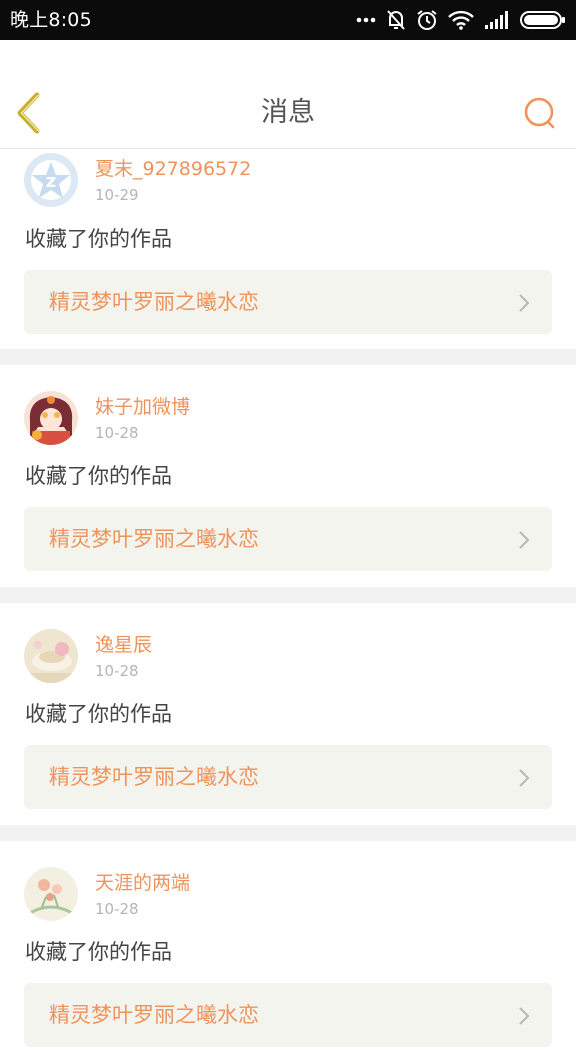 The height and width of the screenshot is (1047, 576). Describe the element at coordinates (366, 20) in the screenshot. I see `more-dots-icon` at that location.